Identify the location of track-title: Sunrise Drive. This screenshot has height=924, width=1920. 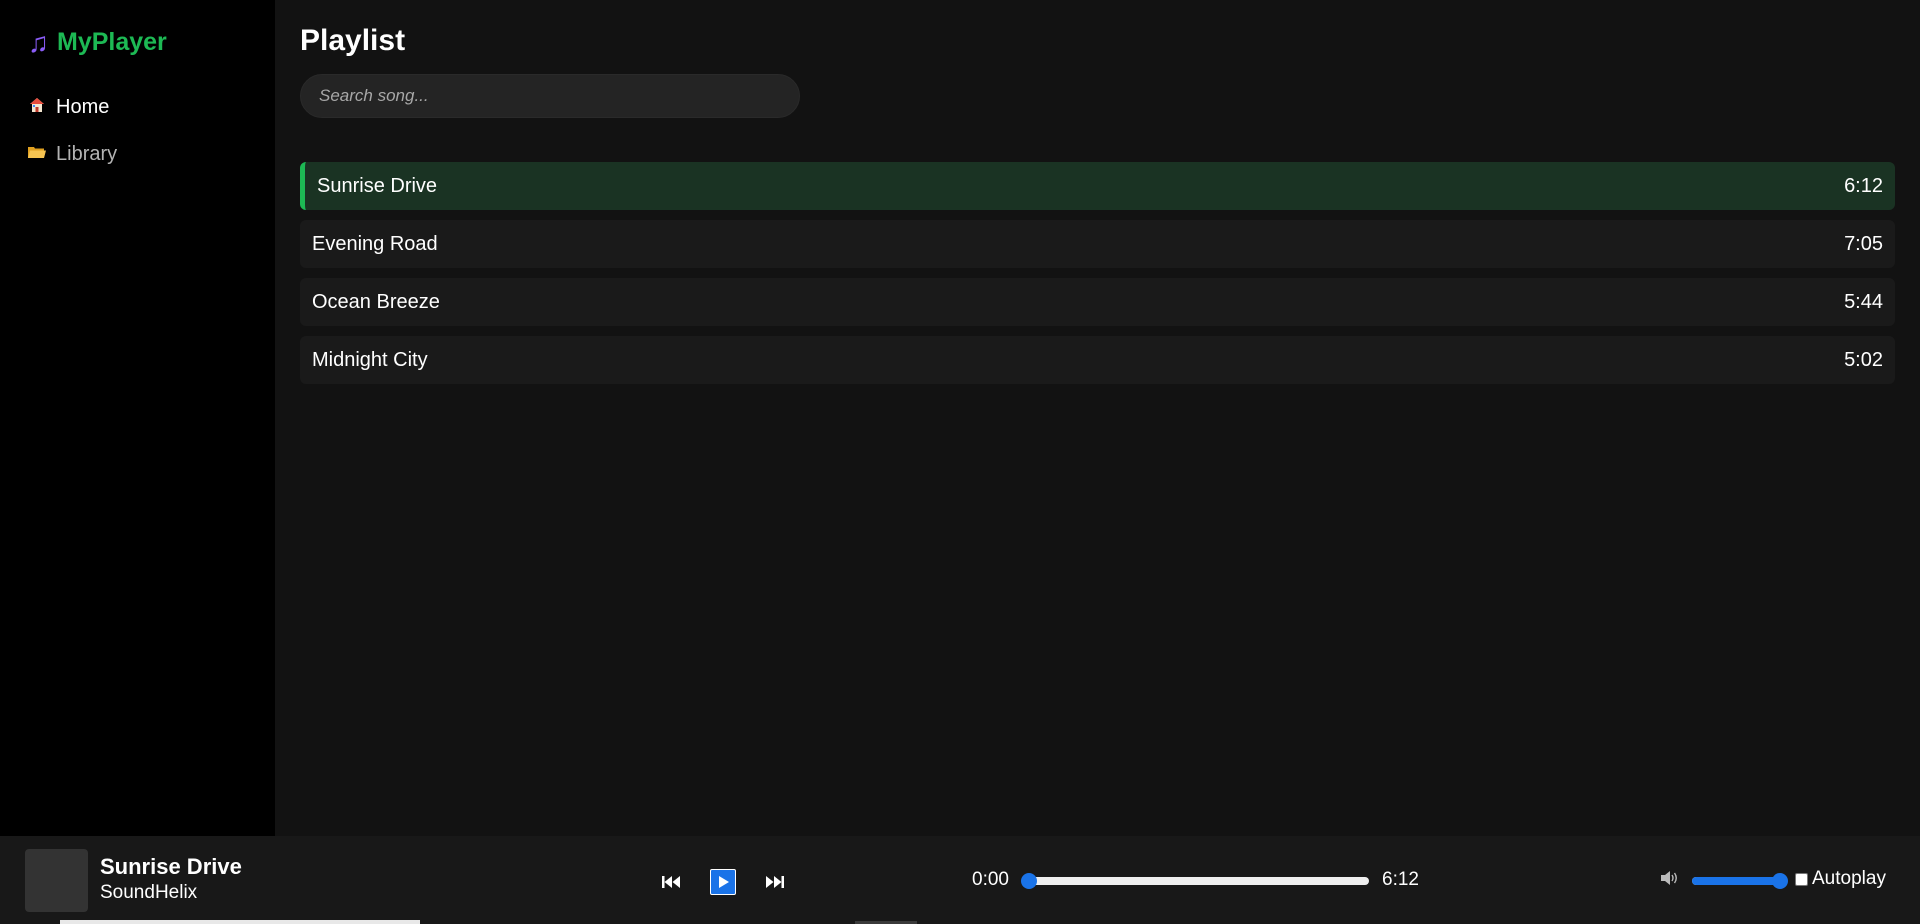
(377, 185).